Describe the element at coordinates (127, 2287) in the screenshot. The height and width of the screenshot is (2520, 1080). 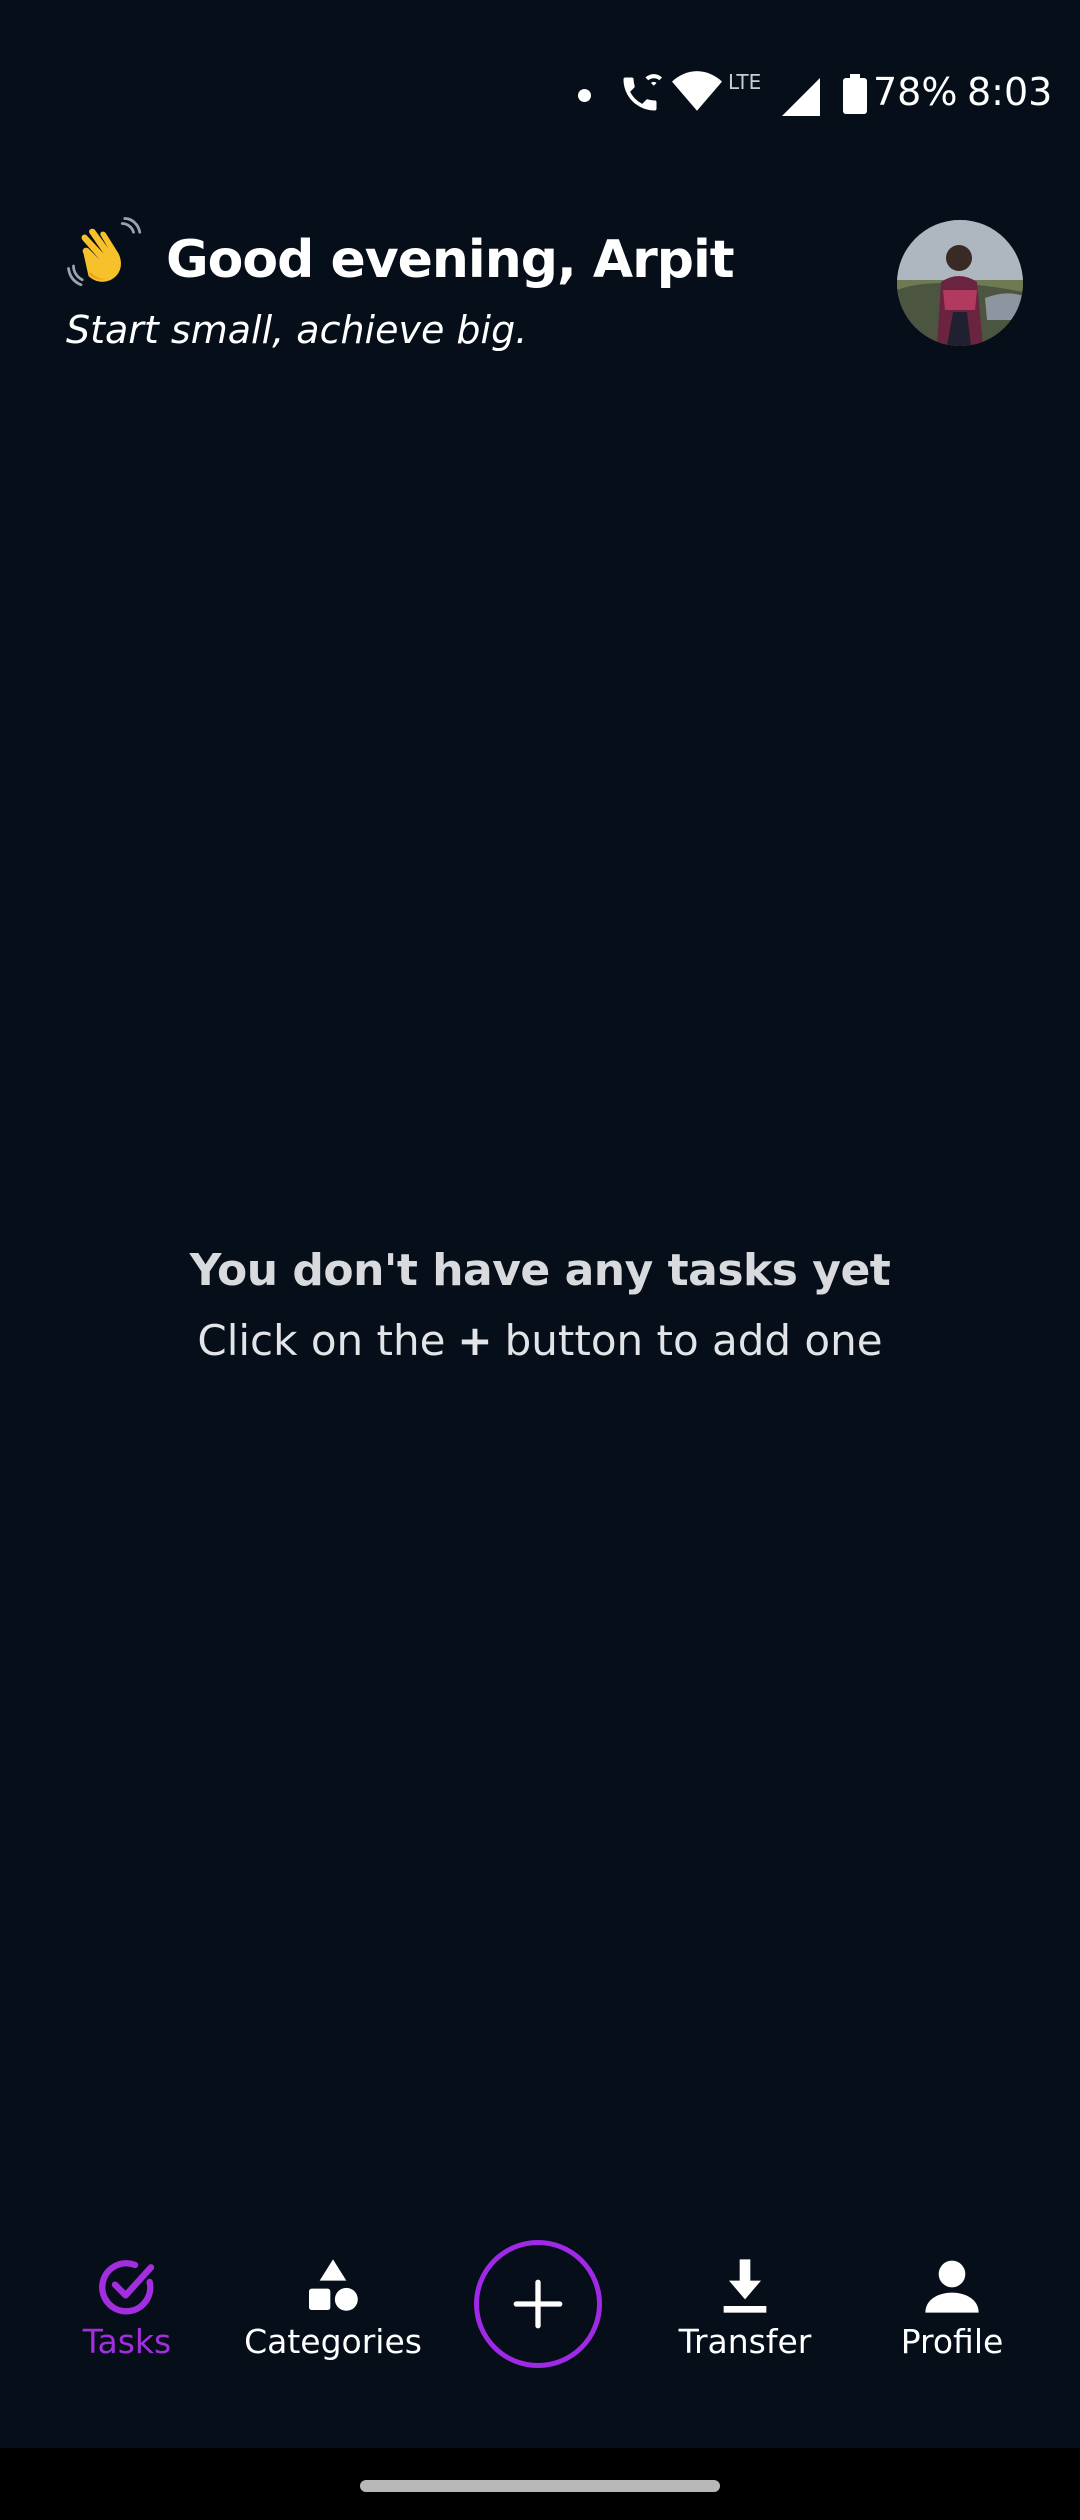
I see `check-circle-icon` at that location.